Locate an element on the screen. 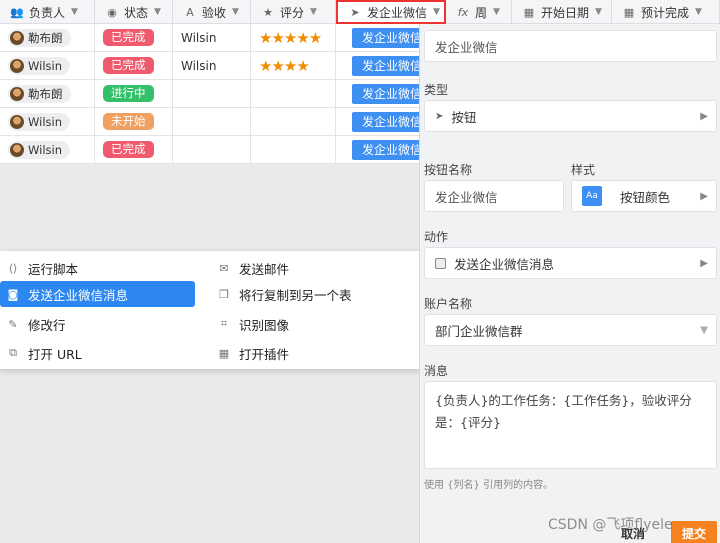  text-icon: A is located at coordinates (190, 12).